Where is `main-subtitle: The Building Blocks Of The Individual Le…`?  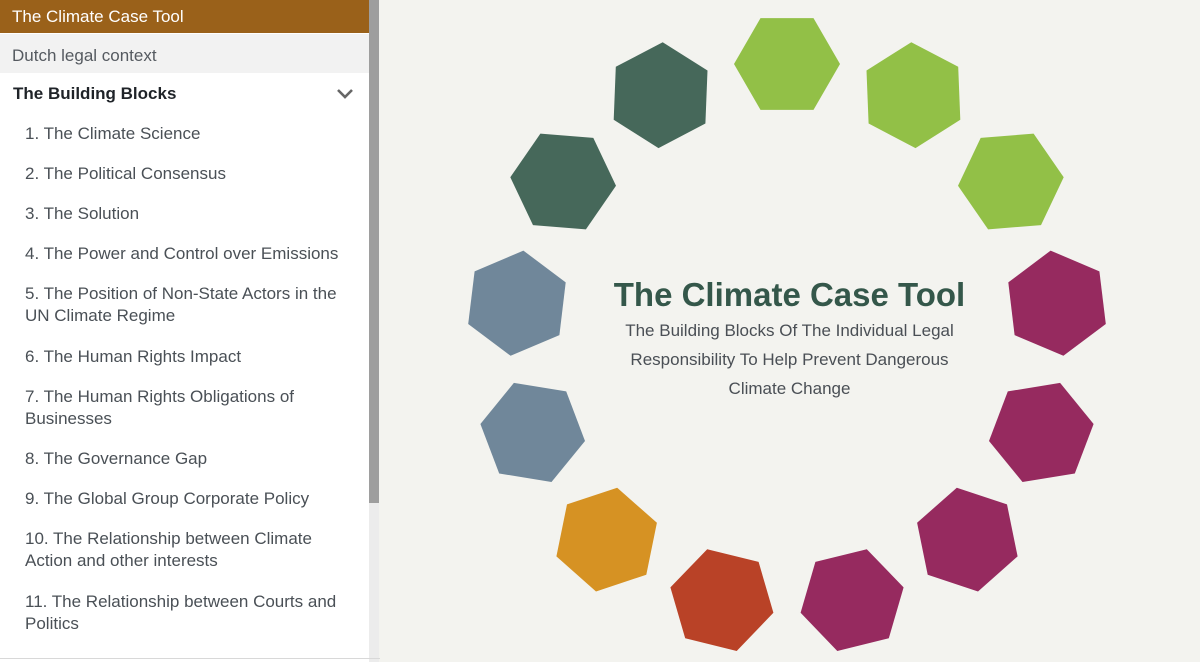
main-subtitle: The Building Blocks Of The Individual Le… is located at coordinates (789, 359).